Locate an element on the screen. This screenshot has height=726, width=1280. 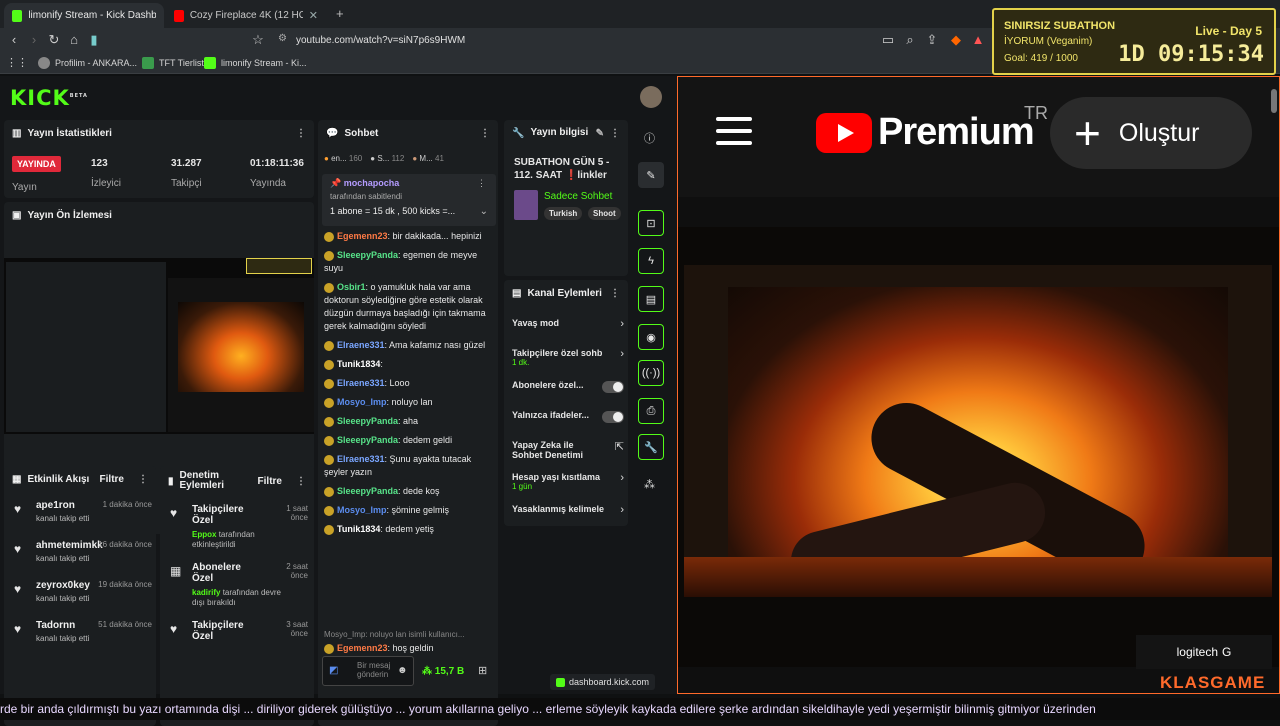
sidebar-icon: ▮ is located at coordinates (94, 40).